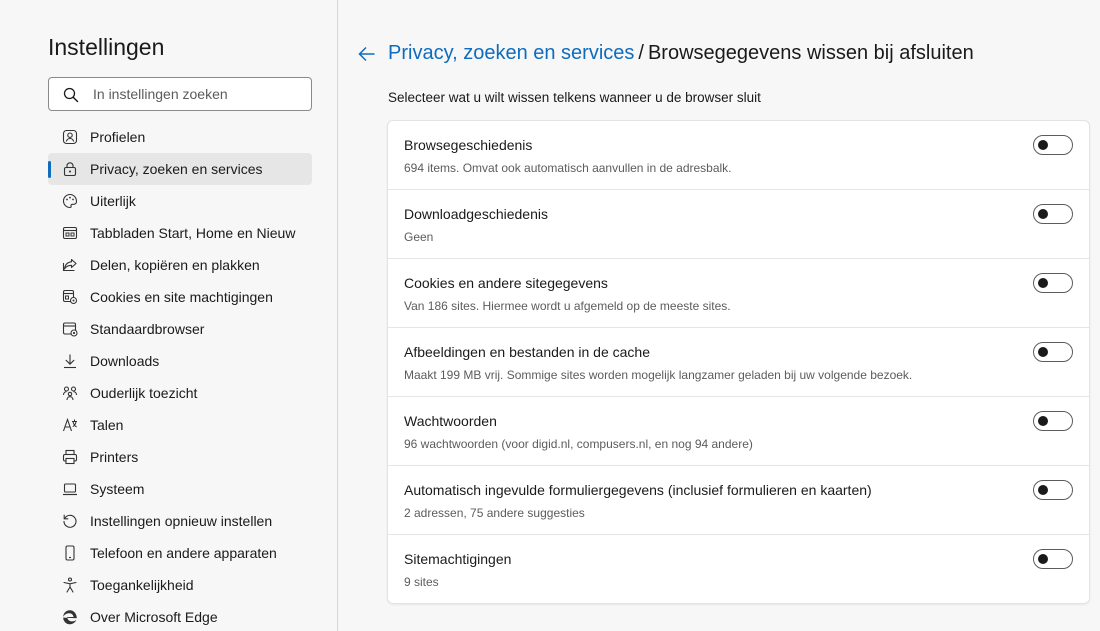  I want to click on sidebar-item-label: Uiterlijk, so click(113, 201).